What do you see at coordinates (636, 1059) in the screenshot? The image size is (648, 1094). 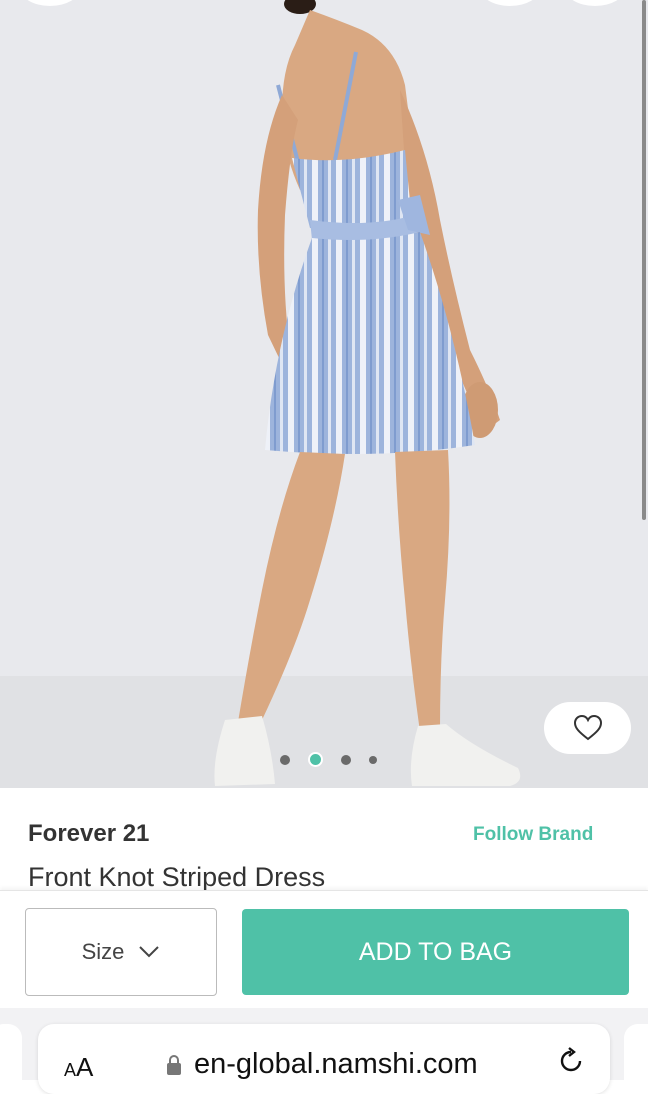 I see `next-tab-card` at bounding box center [636, 1059].